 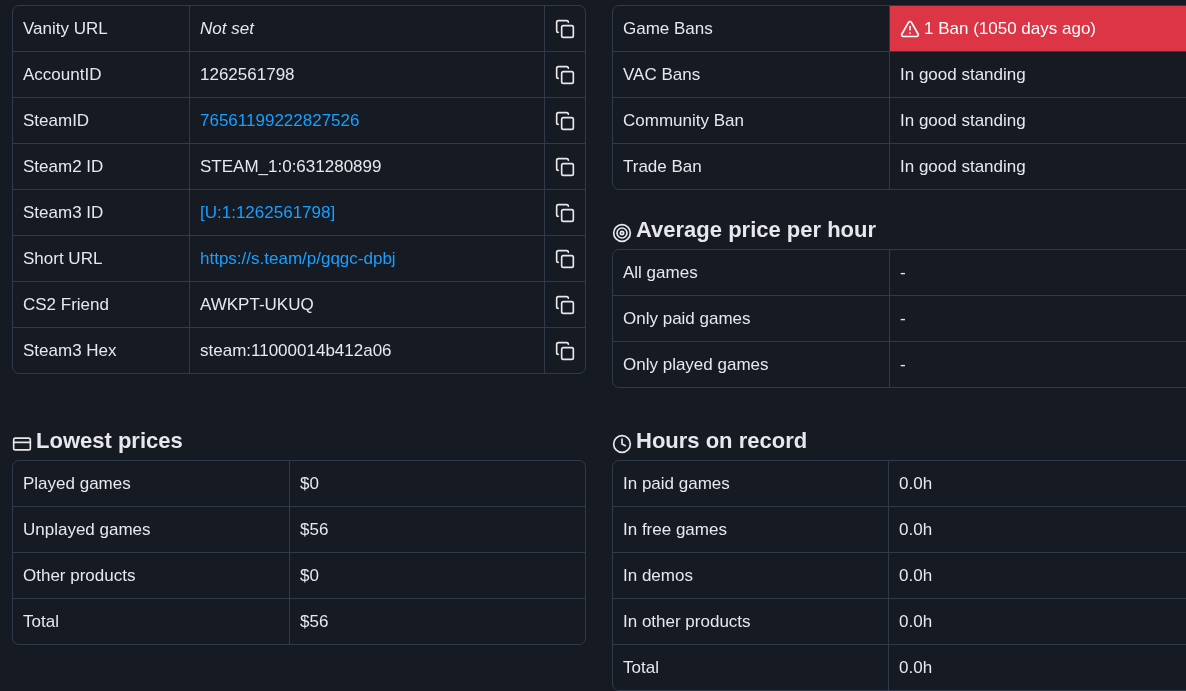 I want to click on row-value: 1262561798, so click(x=247, y=74).